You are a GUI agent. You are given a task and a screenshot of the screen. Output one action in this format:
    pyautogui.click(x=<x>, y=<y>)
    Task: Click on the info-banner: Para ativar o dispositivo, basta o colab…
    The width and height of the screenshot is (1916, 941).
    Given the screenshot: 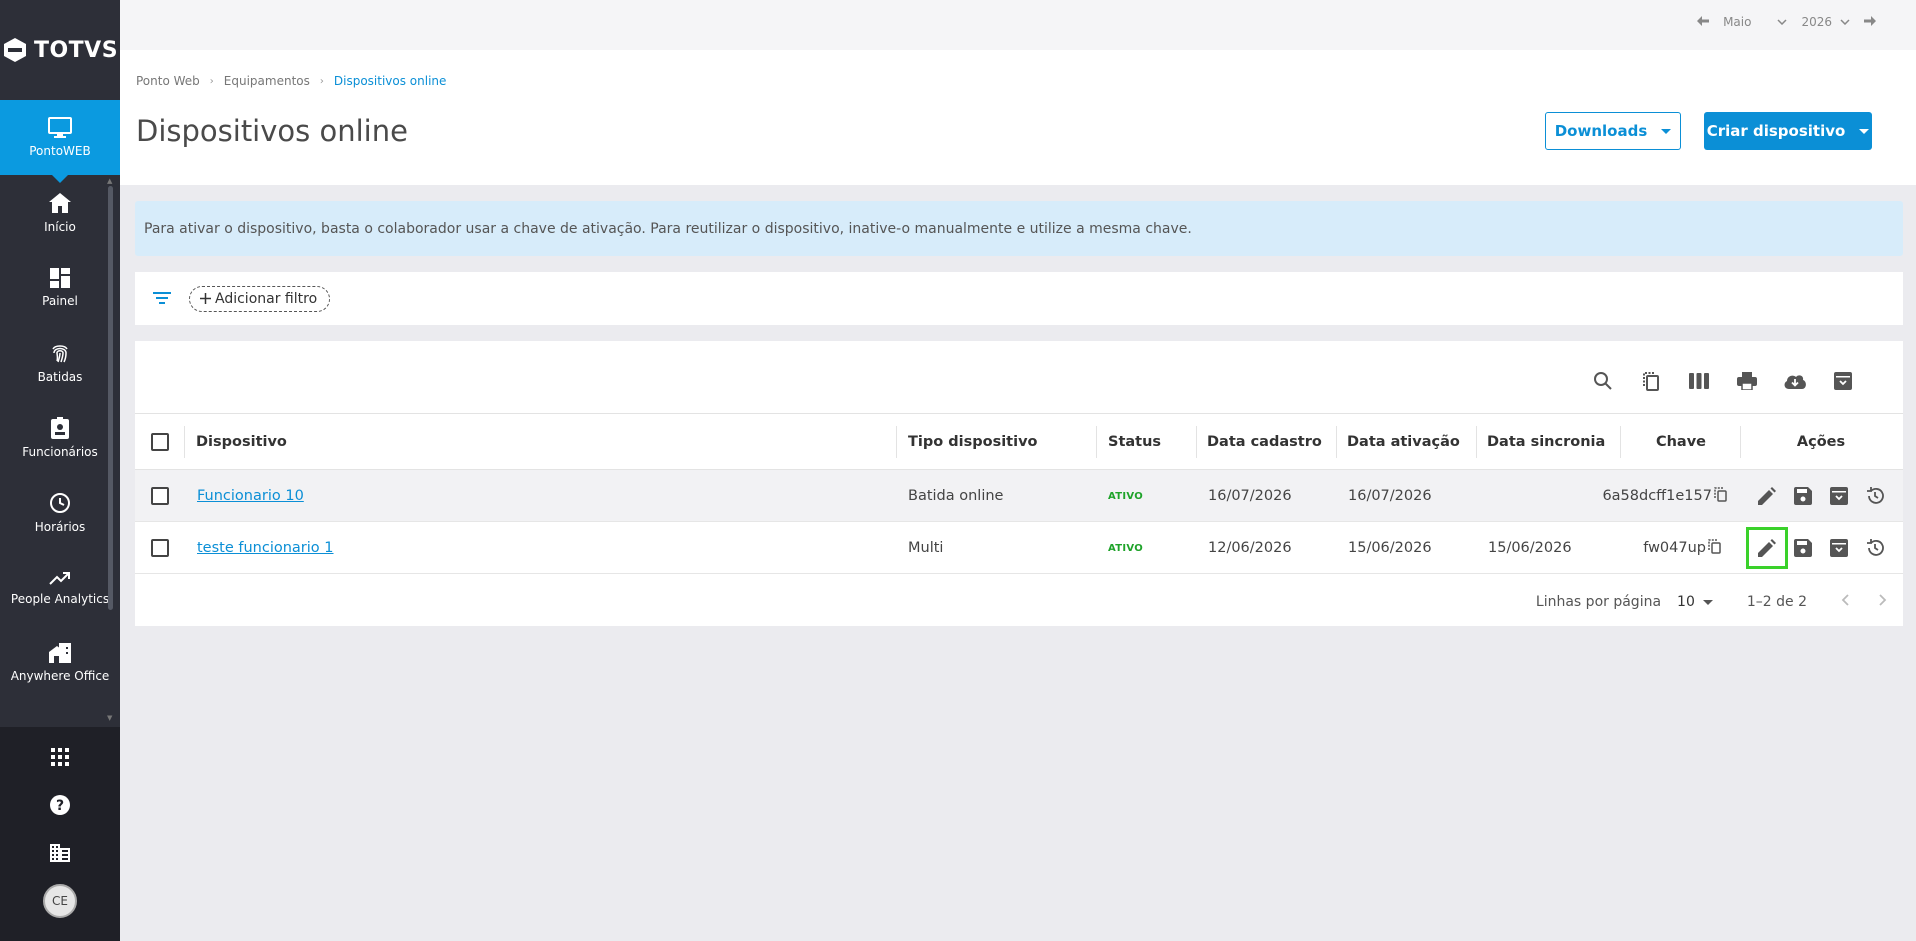 What is the action you would take?
    pyautogui.click(x=1019, y=228)
    